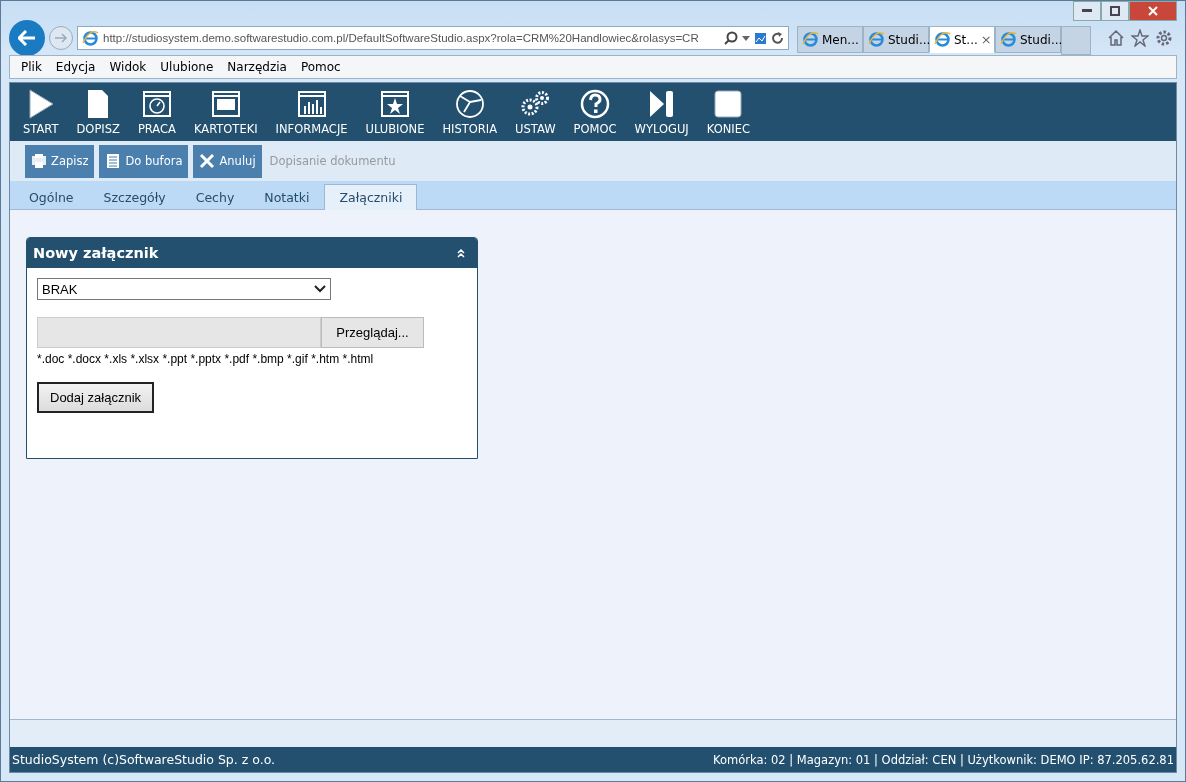 Image resolution: width=1186 pixels, height=782 pixels. I want to click on toolbar-button: KARTOTEKI, so click(225, 114).